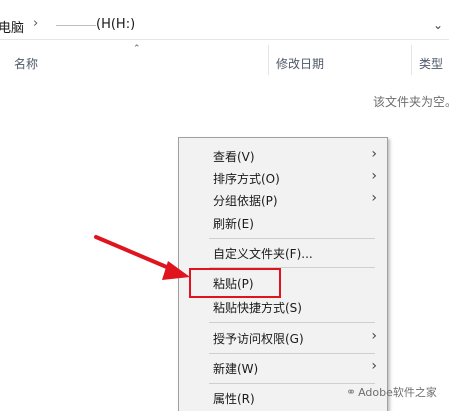 The width and height of the screenshot is (449, 411). What do you see at coordinates (233, 224) in the screenshot?
I see `menu-item-label: 刷新(E)` at bounding box center [233, 224].